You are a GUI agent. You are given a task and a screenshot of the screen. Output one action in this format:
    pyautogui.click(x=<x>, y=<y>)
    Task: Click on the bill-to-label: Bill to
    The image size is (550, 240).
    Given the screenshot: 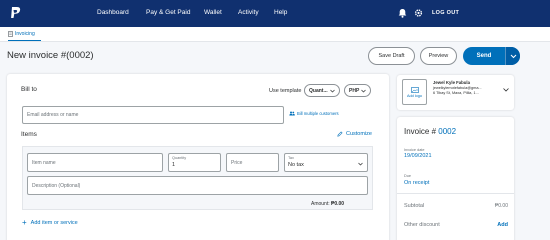 What is the action you would take?
    pyautogui.click(x=29, y=89)
    